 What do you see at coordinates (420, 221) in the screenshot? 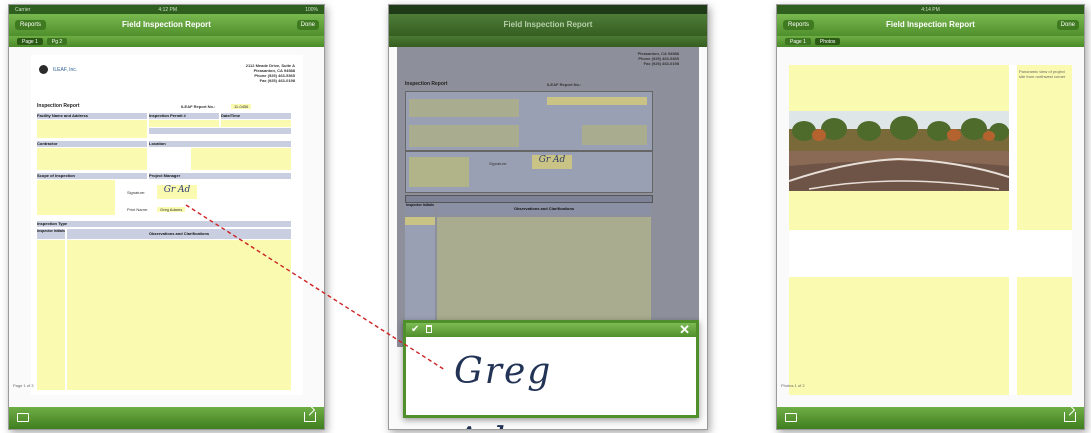
I see `initials-first-cell` at bounding box center [420, 221].